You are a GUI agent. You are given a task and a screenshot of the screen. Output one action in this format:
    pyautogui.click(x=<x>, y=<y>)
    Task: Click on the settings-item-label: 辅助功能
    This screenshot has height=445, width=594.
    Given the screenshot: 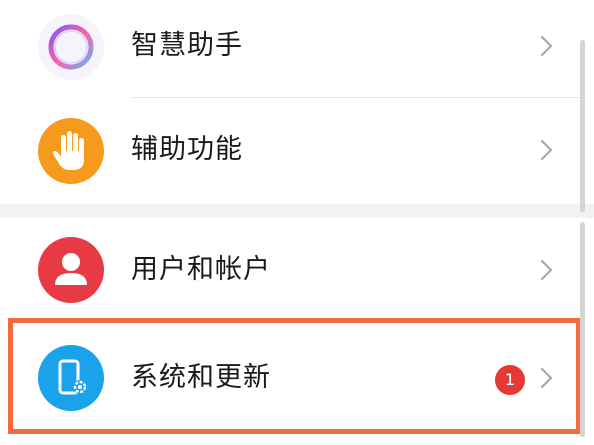 What is the action you would take?
    pyautogui.click(x=187, y=149)
    